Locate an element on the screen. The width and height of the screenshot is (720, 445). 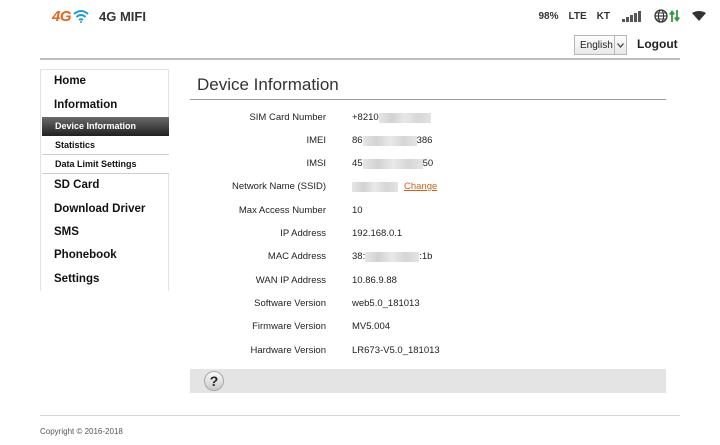
carrier-name: KT is located at coordinates (603, 16).